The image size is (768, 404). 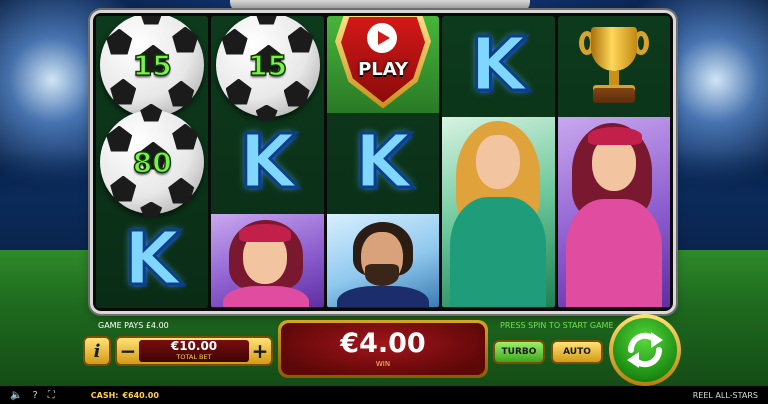 What do you see at coordinates (577, 352) in the screenshot?
I see `auto-button: AUTO` at bounding box center [577, 352].